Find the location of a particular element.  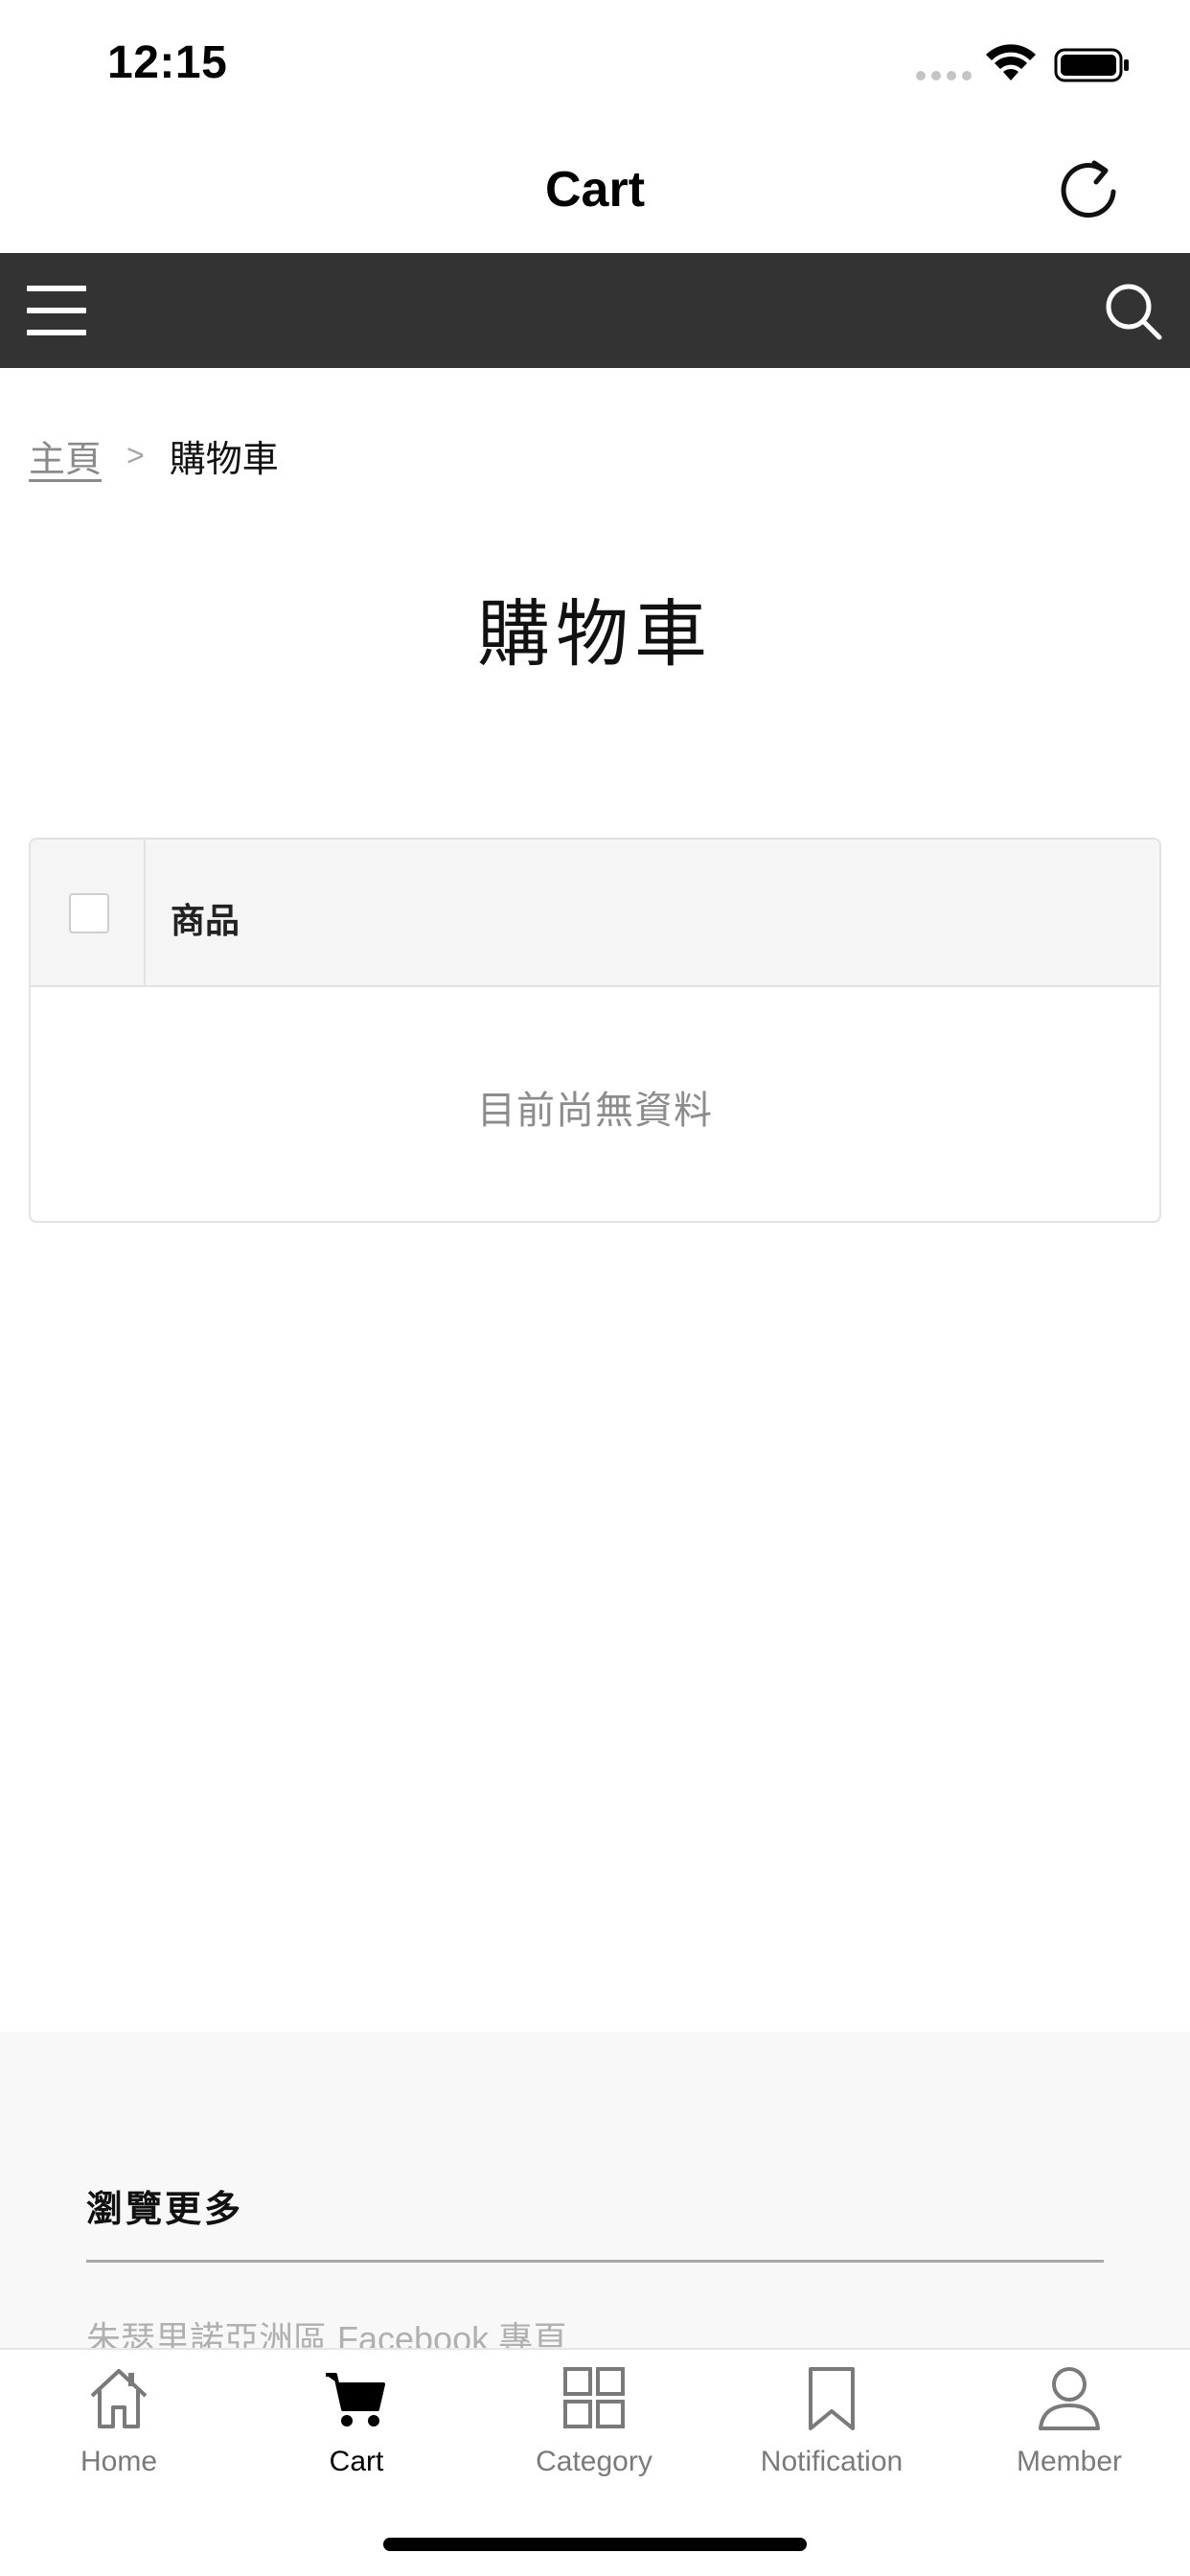

bookmark-icon is located at coordinates (832, 2398).